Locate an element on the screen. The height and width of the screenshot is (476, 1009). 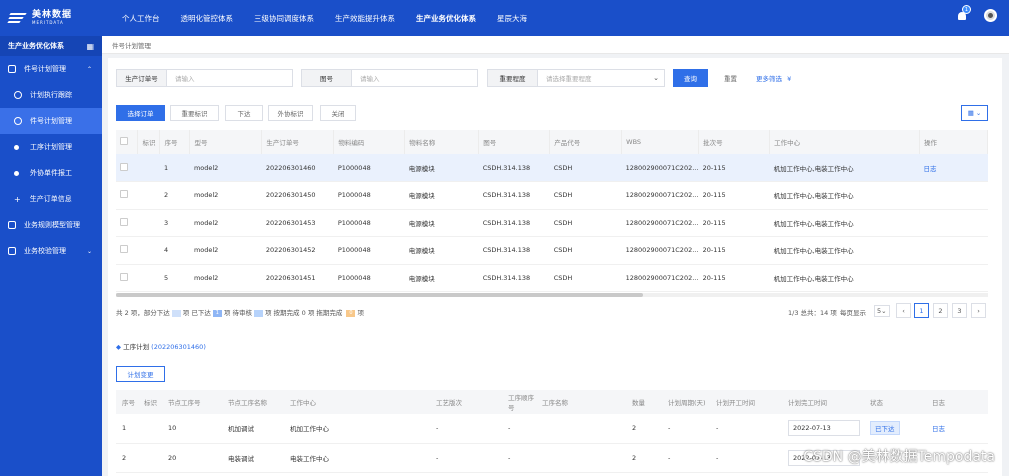
table-cell: P1000048 is located at coordinates (369, 168).